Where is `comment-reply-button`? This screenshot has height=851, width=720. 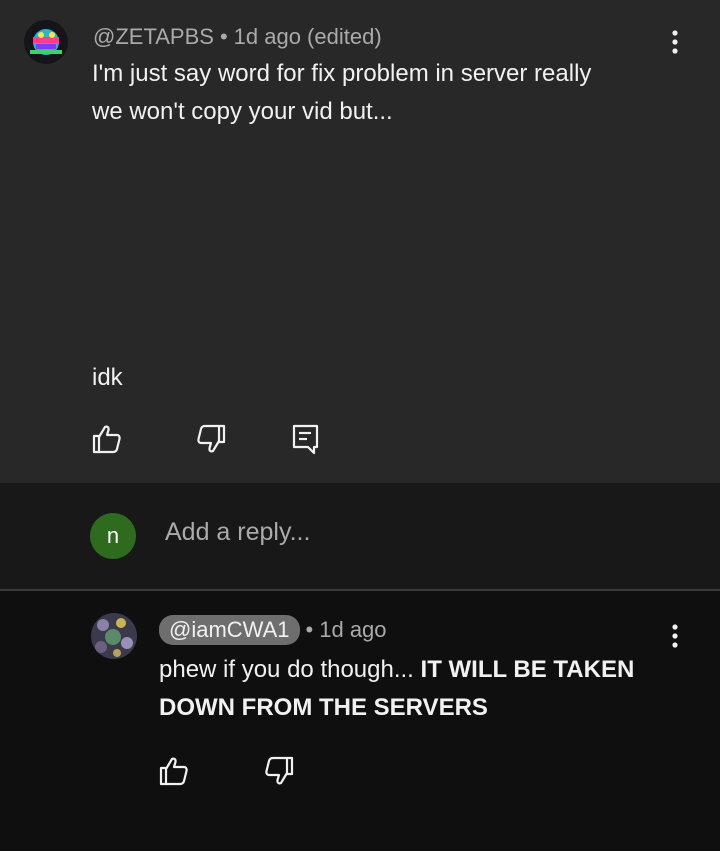 comment-reply-button is located at coordinates (307, 439).